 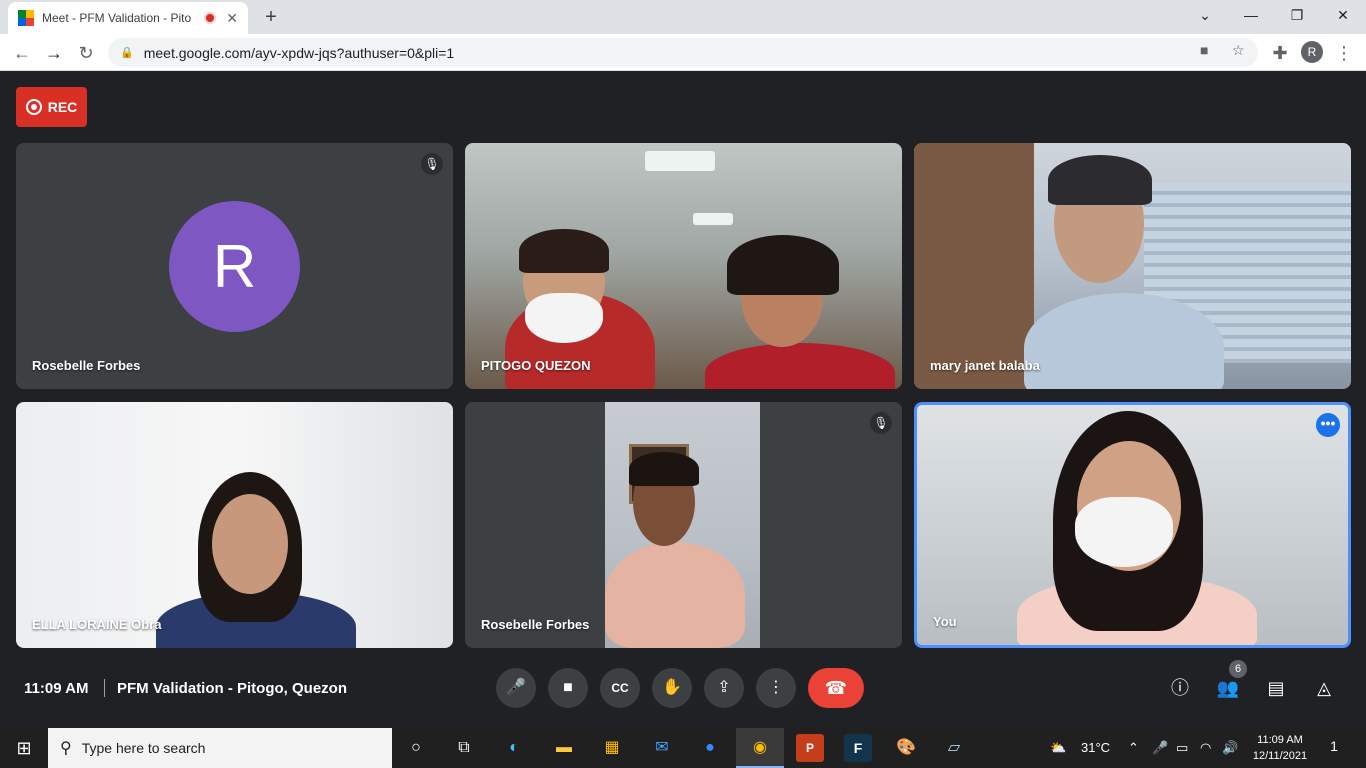 What do you see at coordinates (683, 17) in the screenshot?
I see `browser-tab-bar: Meet - PFM Validation - Pito ✕ + ⌄ — ❐ ✕` at bounding box center [683, 17].